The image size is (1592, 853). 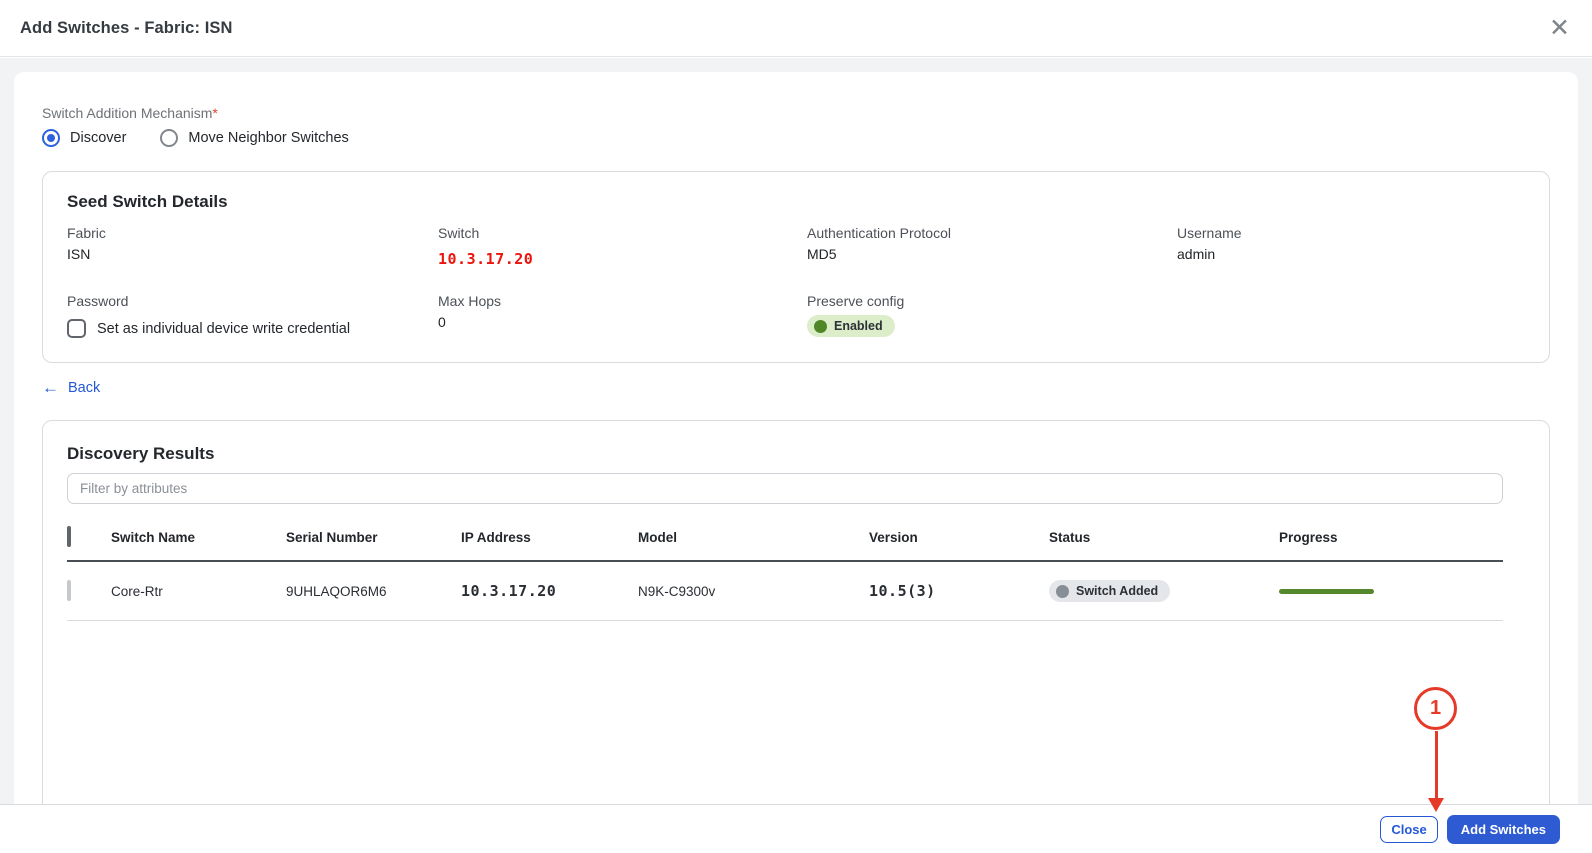 What do you see at coordinates (79, 254) in the screenshot?
I see `field-value: ISN` at bounding box center [79, 254].